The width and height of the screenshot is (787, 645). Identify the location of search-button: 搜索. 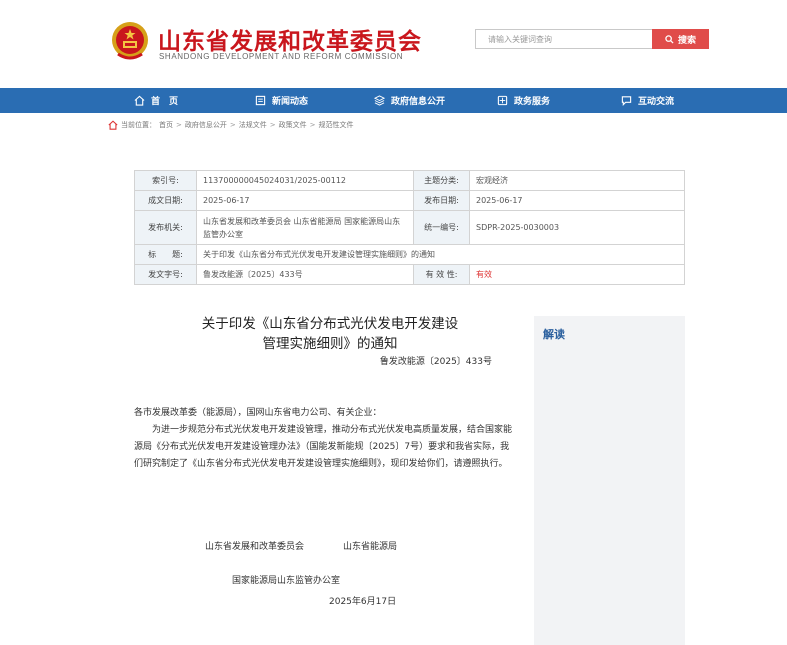
(680, 39).